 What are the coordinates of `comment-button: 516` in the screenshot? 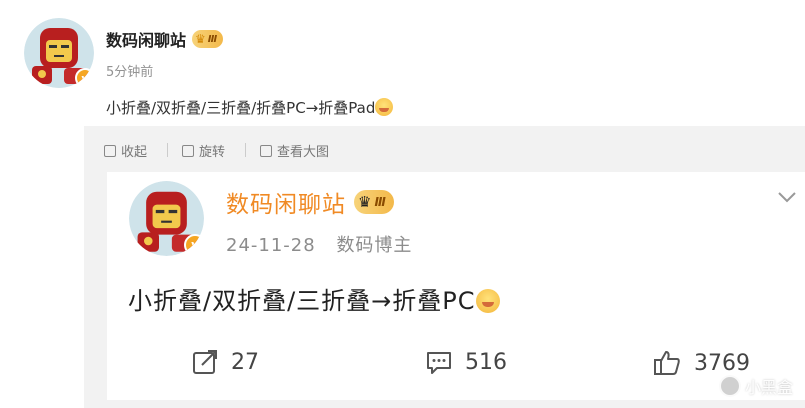 It's located at (466, 362).